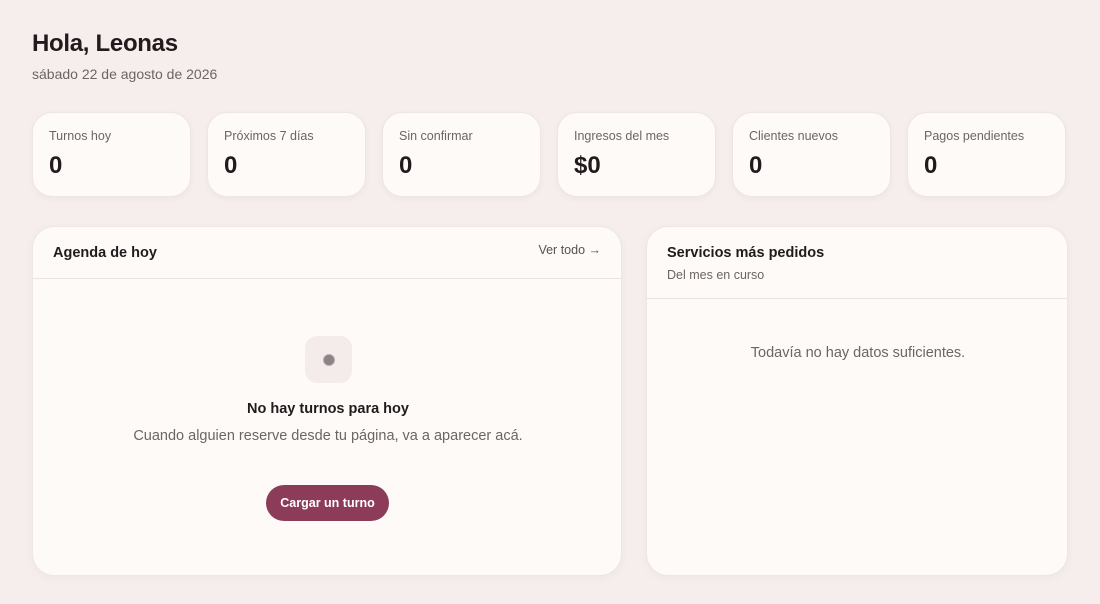 The image size is (1100, 604). What do you see at coordinates (746, 253) in the screenshot?
I see `services-title: Servicios más pedidos` at bounding box center [746, 253].